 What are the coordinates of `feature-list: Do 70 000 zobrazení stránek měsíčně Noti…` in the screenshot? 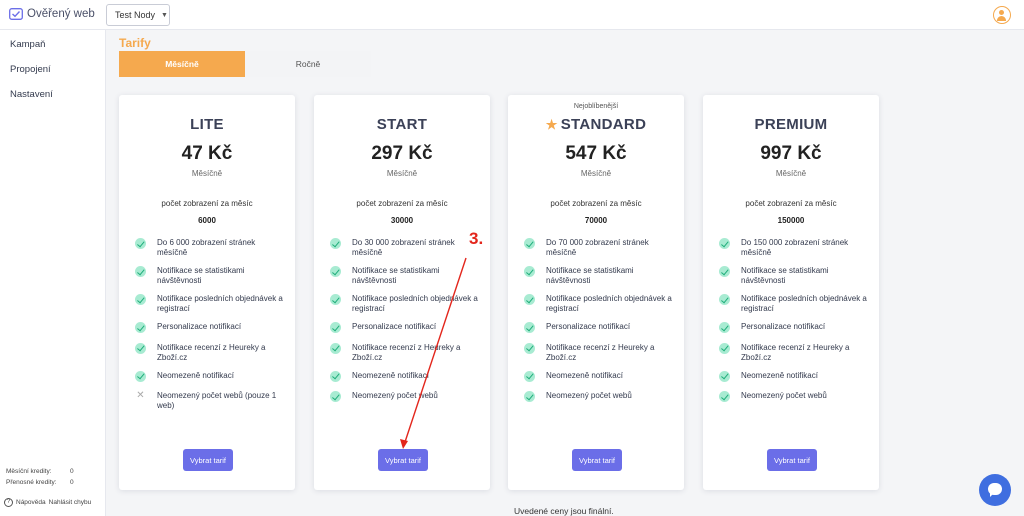 It's located at (599, 325).